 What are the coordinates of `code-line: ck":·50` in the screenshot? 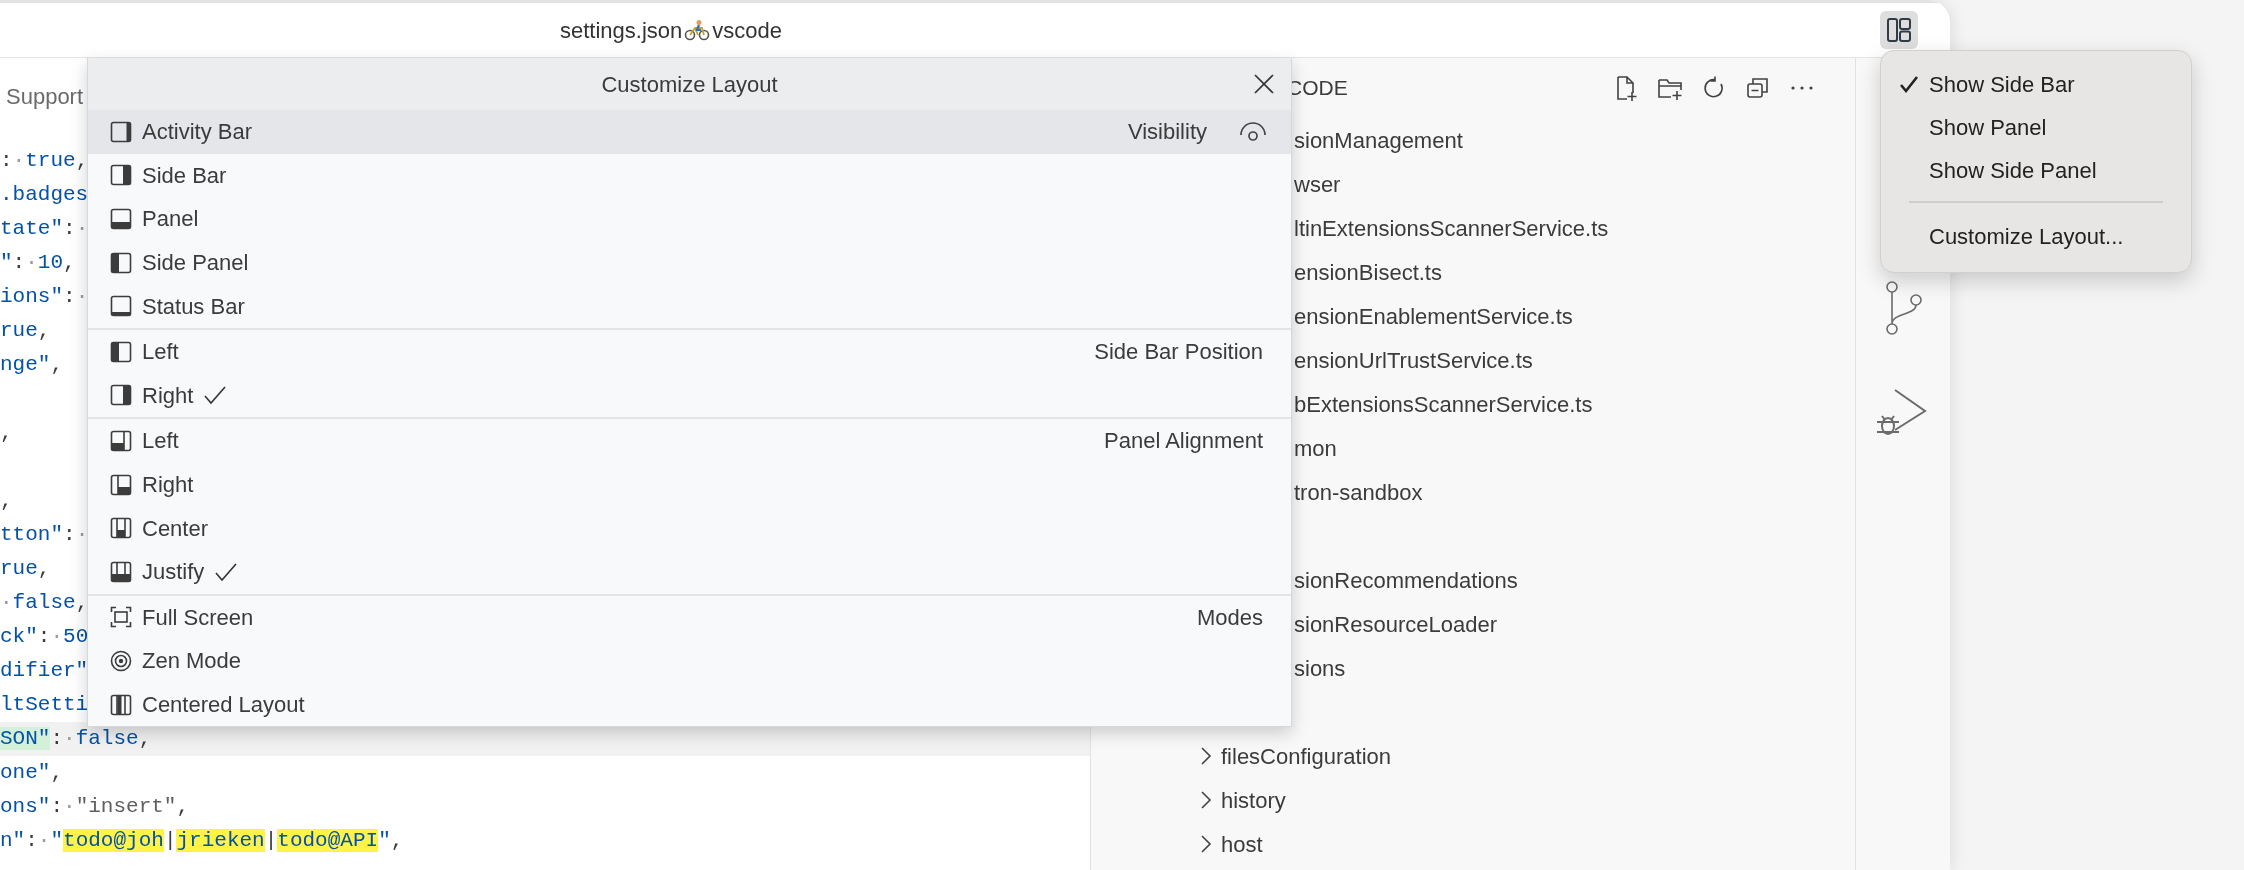 It's located at (44, 636).